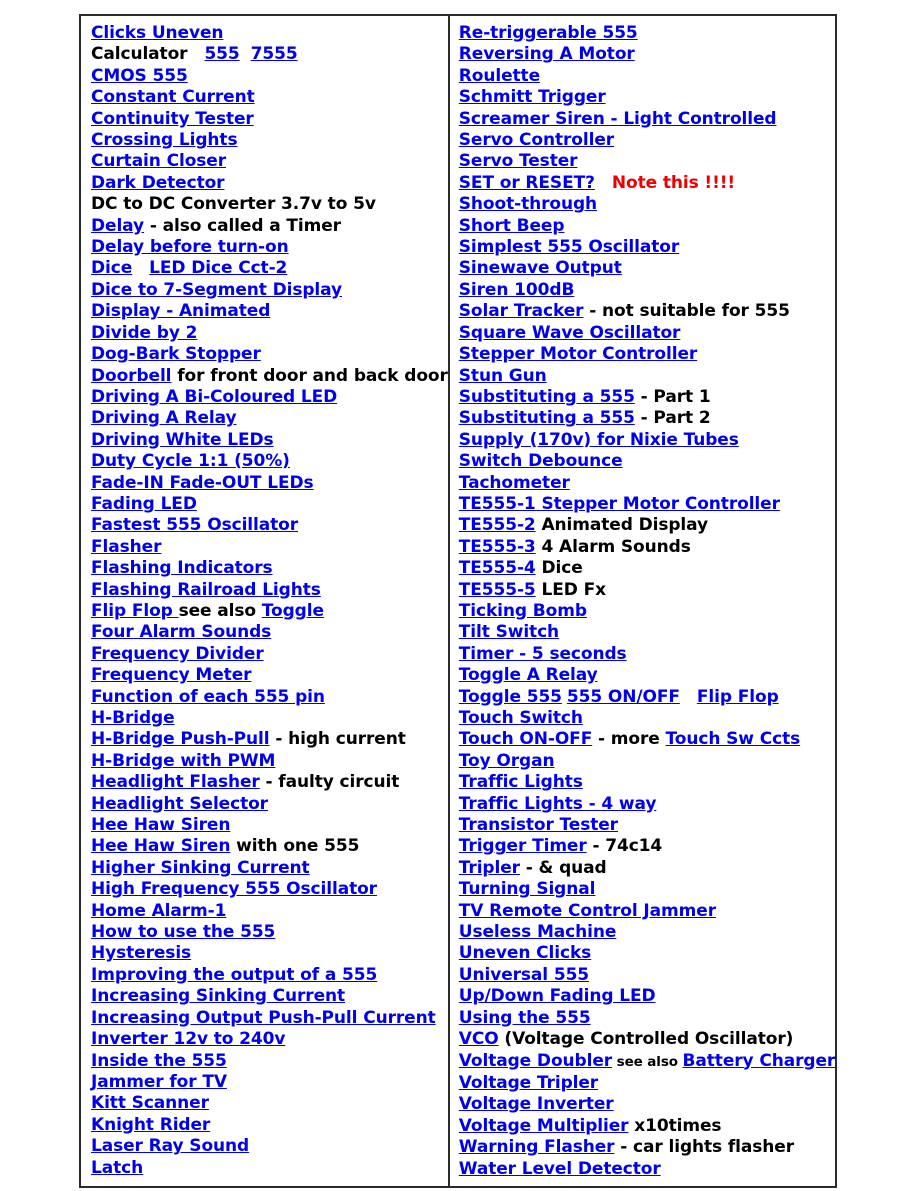  I want to click on link-universal-555: Universal 555, so click(524, 975).